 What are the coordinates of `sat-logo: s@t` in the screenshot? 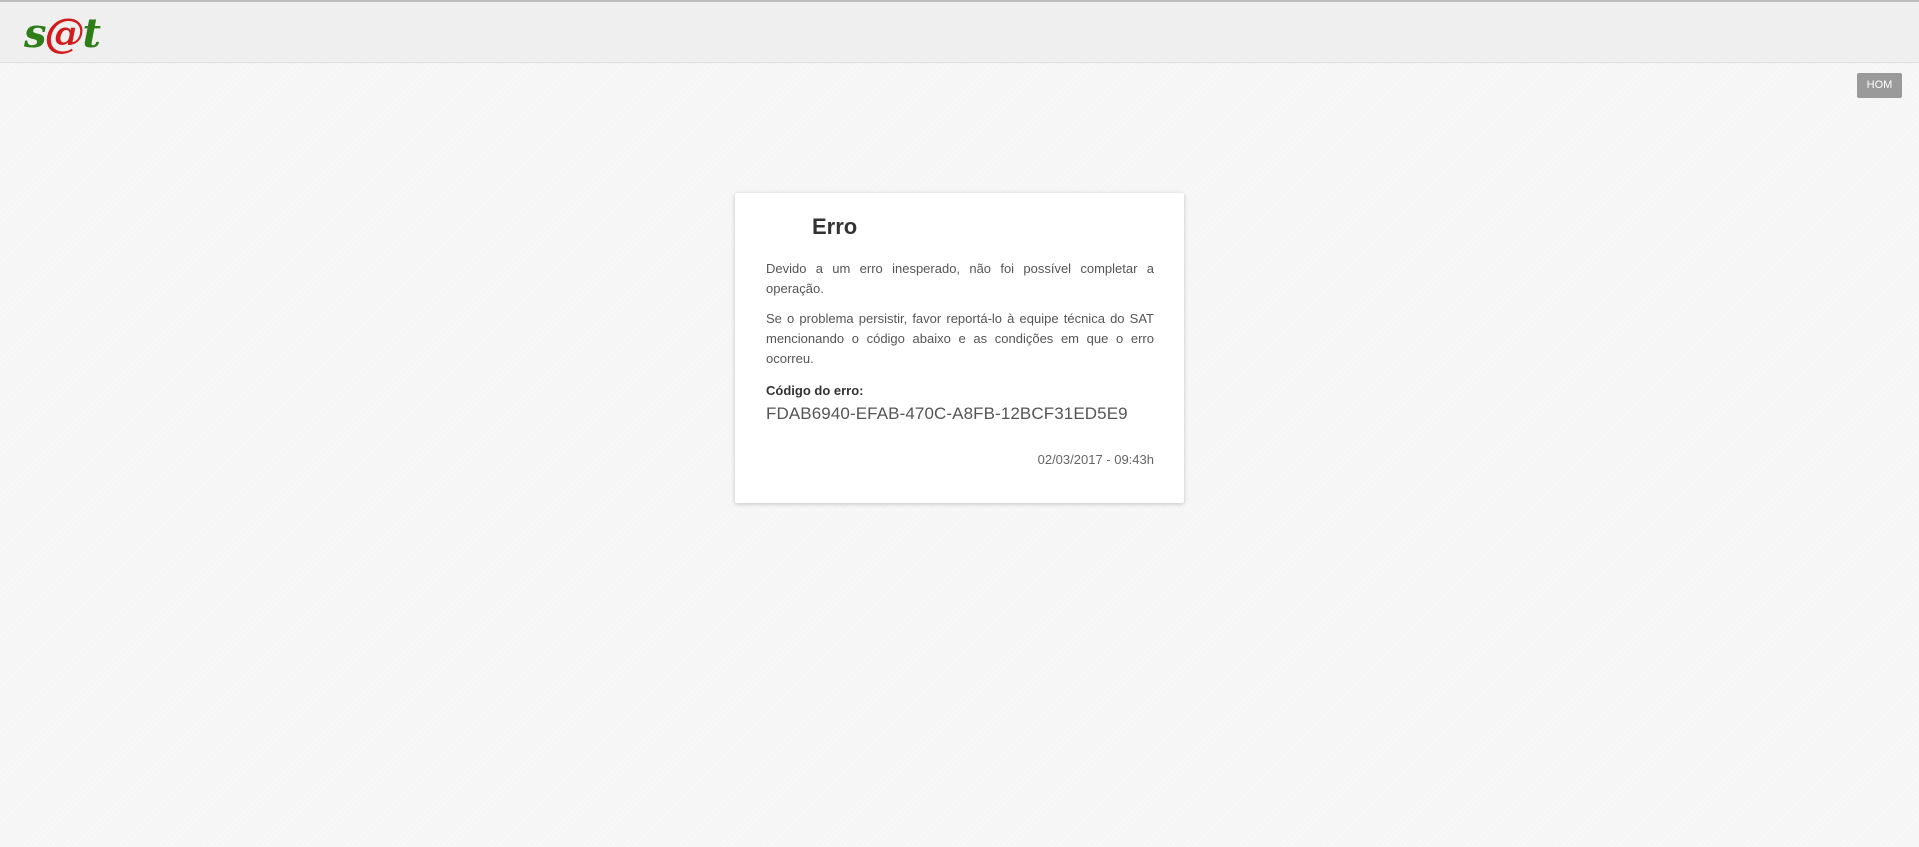 It's located at (62, 34).